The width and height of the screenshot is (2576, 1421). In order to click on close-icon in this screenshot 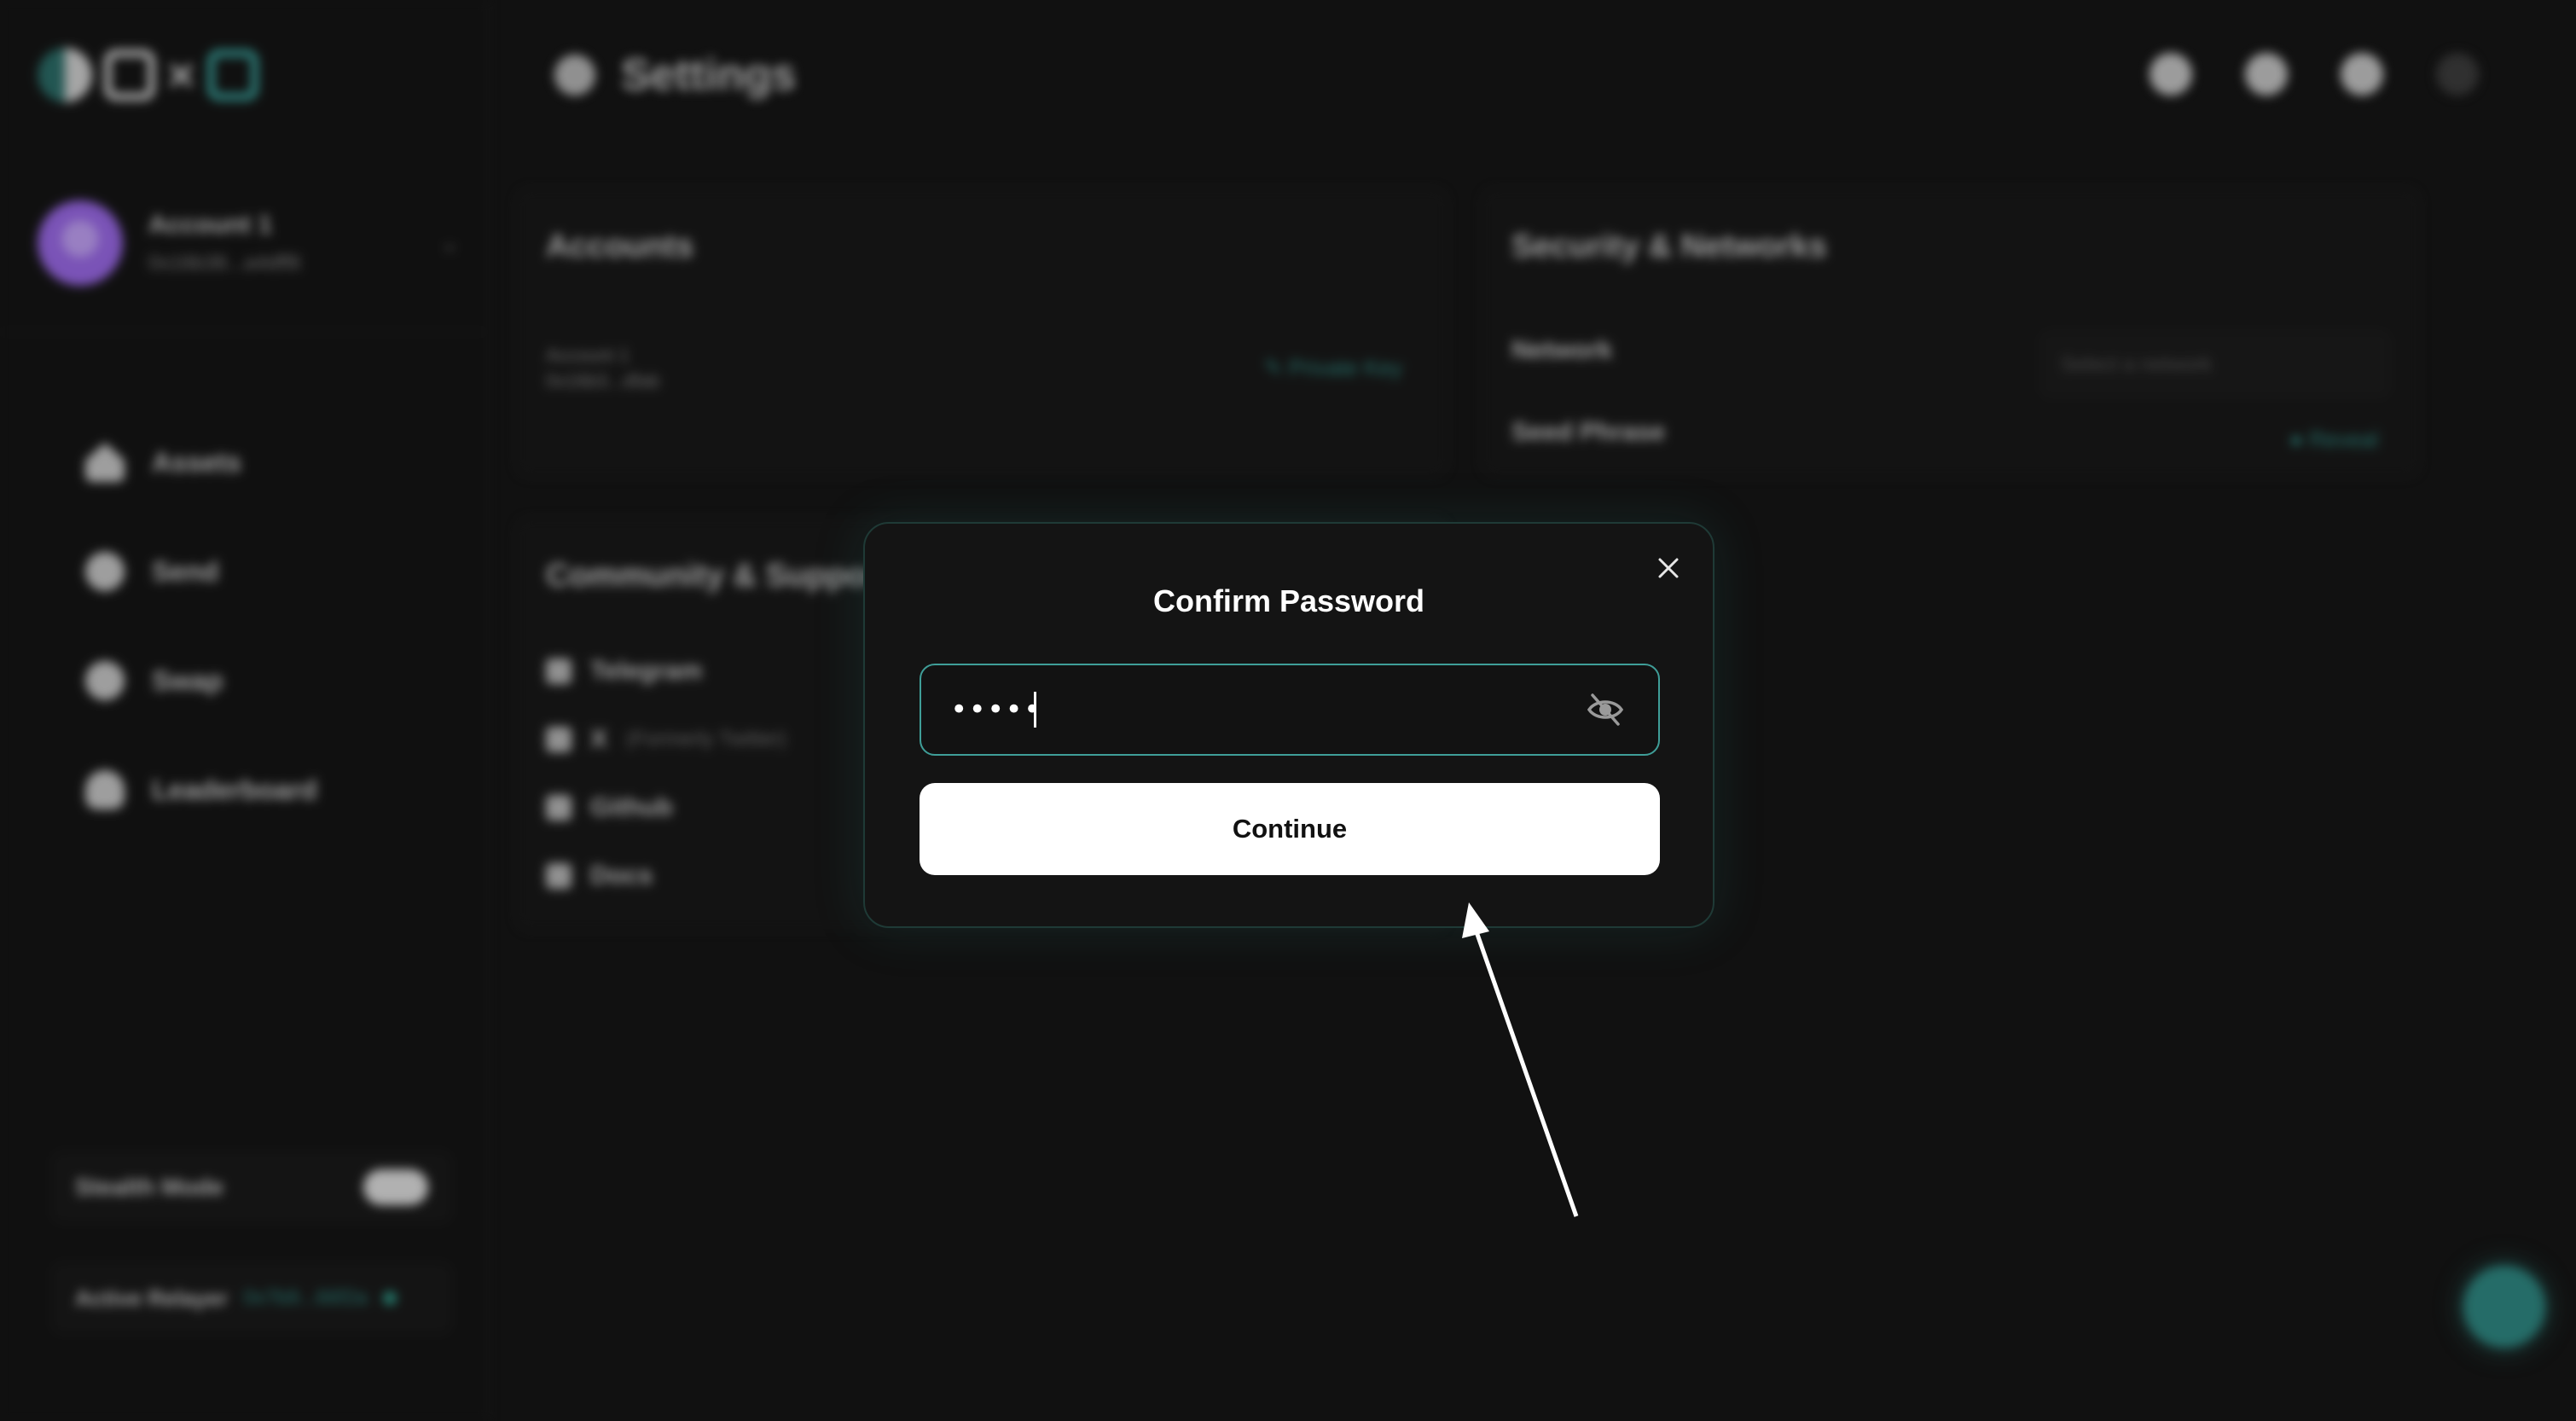, I will do `click(1668, 568)`.